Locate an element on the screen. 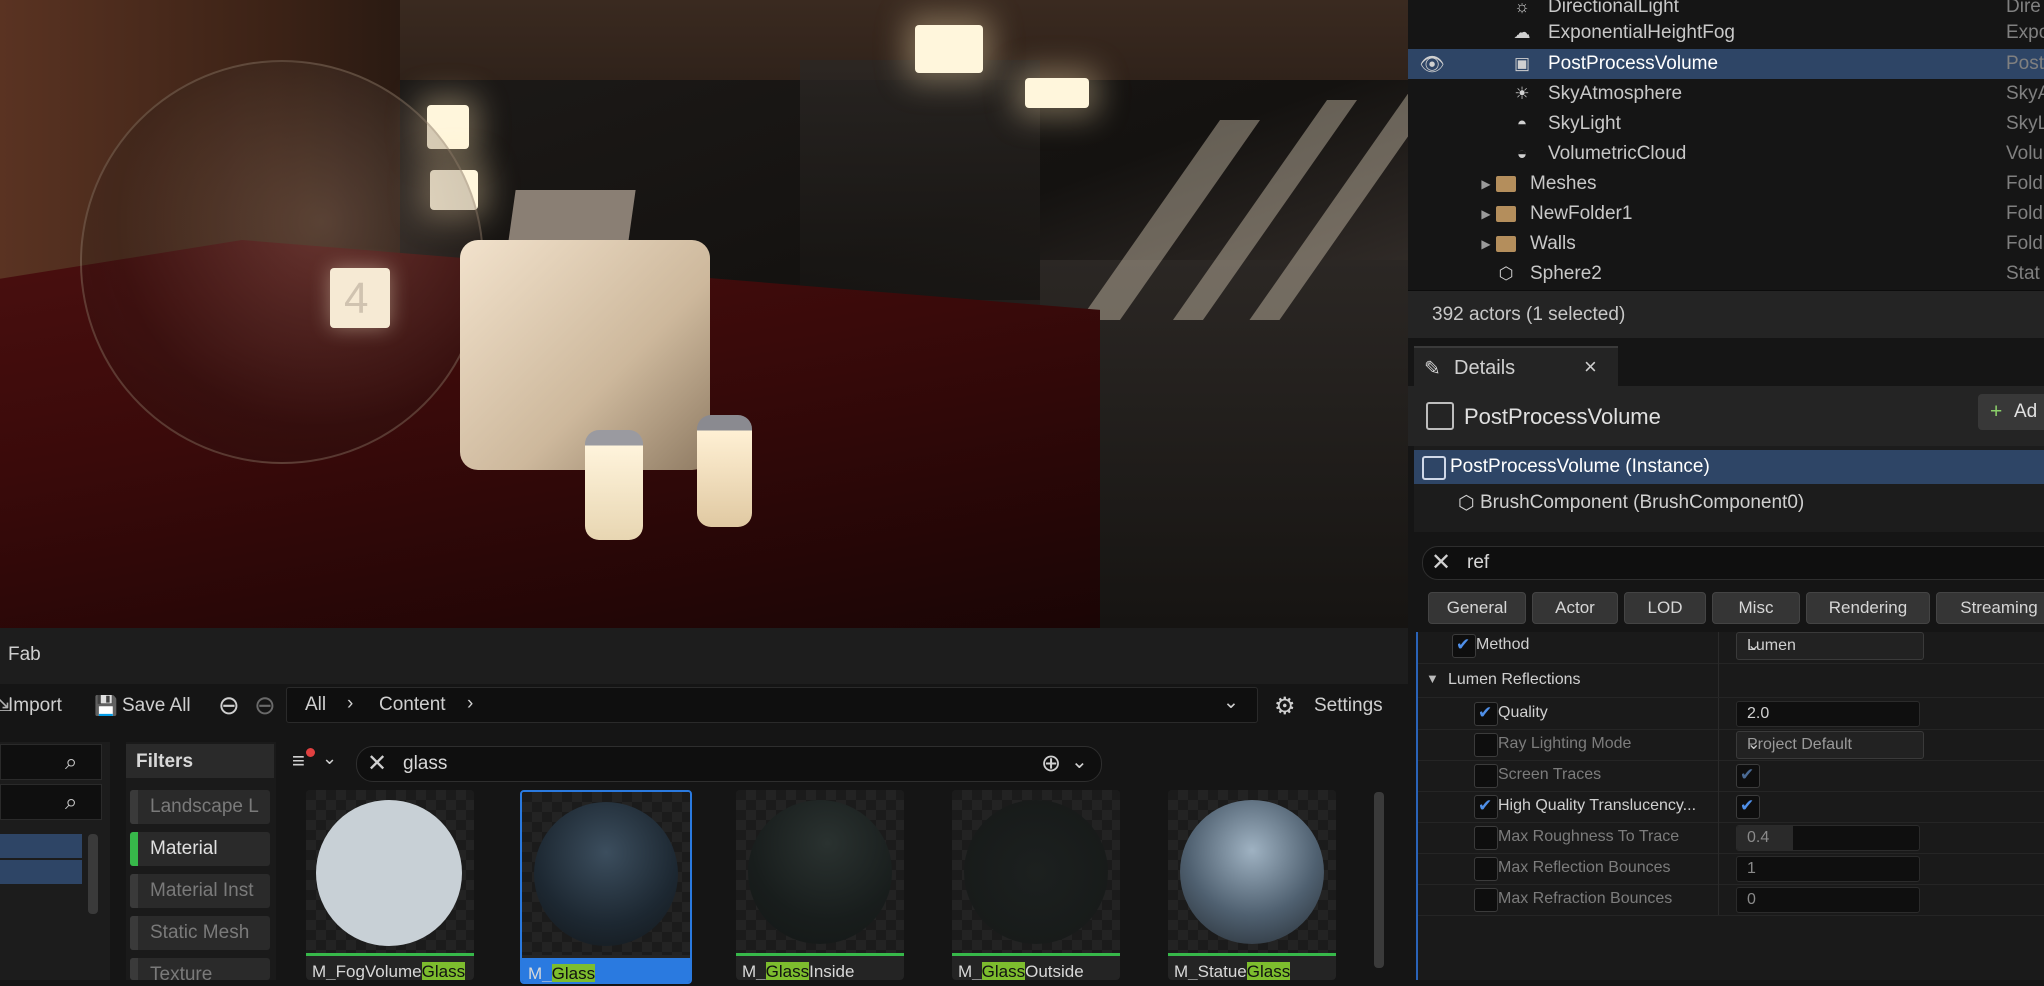 The width and height of the screenshot is (2044, 986). actor-name: PostProcessVolume is located at coordinates (1562, 416).